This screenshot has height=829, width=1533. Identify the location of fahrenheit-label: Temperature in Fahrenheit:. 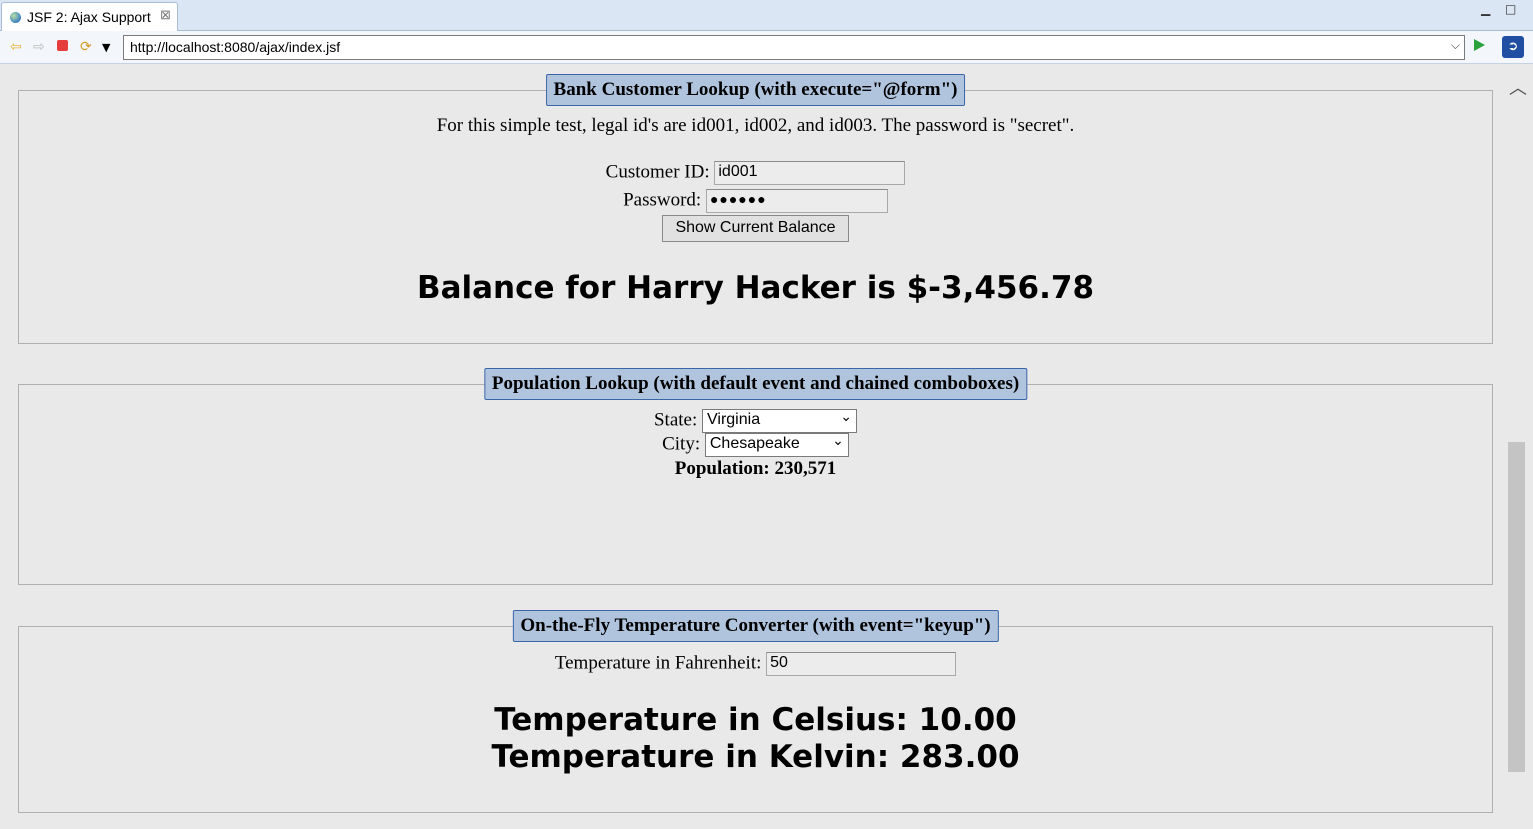
(658, 663).